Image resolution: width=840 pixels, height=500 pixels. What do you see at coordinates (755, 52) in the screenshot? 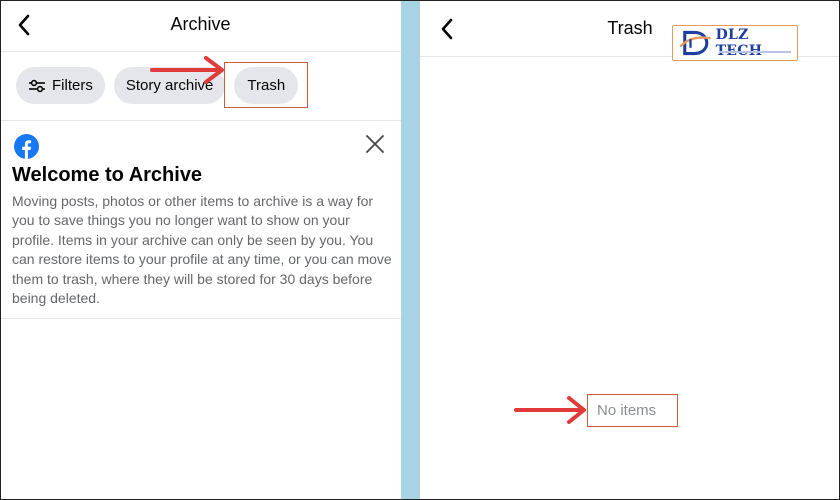
I see `watermark-tagline-bar` at bounding box center [755, 52].